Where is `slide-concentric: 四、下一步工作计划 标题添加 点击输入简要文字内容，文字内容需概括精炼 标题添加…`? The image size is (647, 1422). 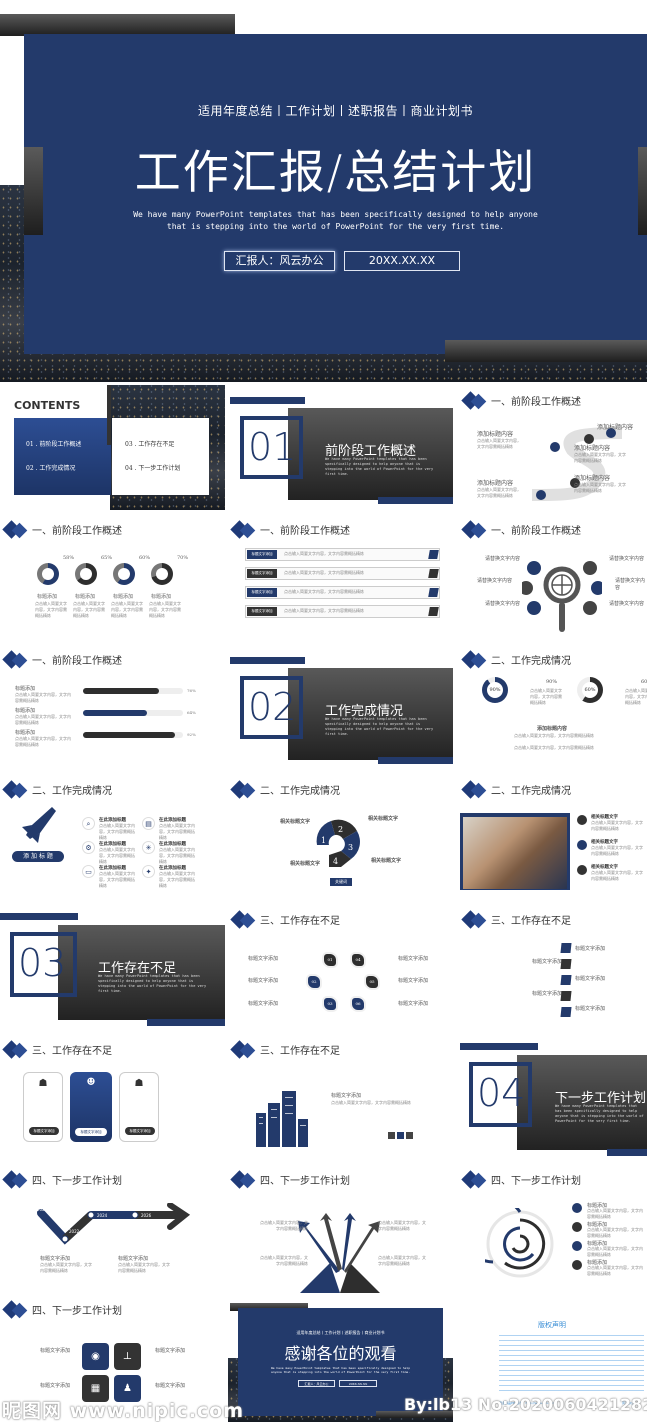 slide-concentric: 四、下一步工作计划 标题添加 点击输入简要文字内容，文字内容需概括精炼 标题添加… is located at coordinates (552, 1227).